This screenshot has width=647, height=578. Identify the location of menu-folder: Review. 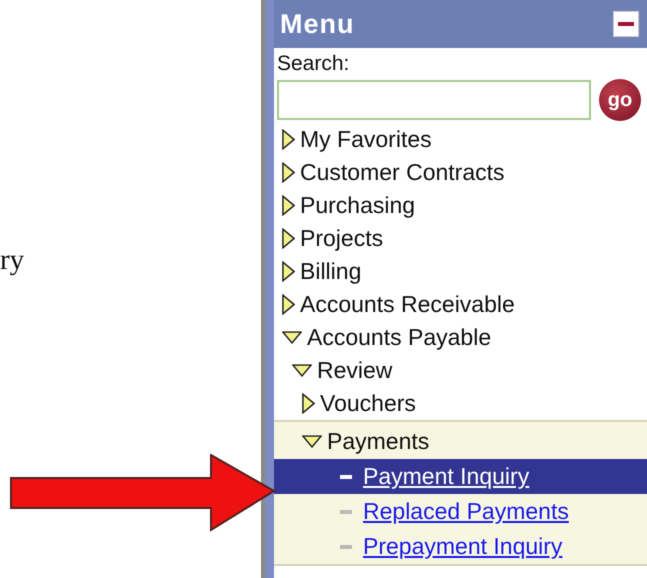
(354, 370).